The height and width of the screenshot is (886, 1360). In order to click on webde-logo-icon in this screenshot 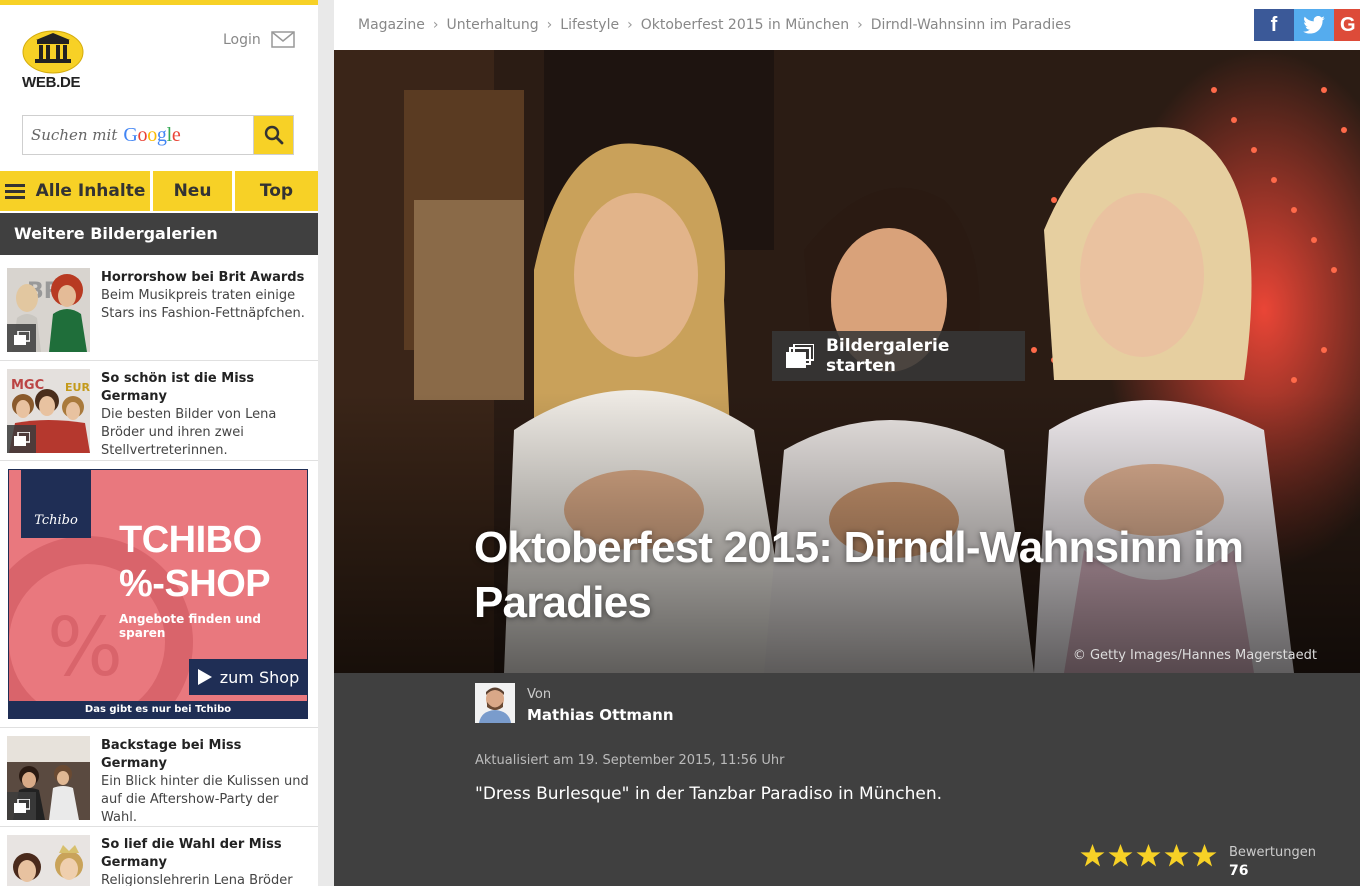, I will do `click(53, 52)`.